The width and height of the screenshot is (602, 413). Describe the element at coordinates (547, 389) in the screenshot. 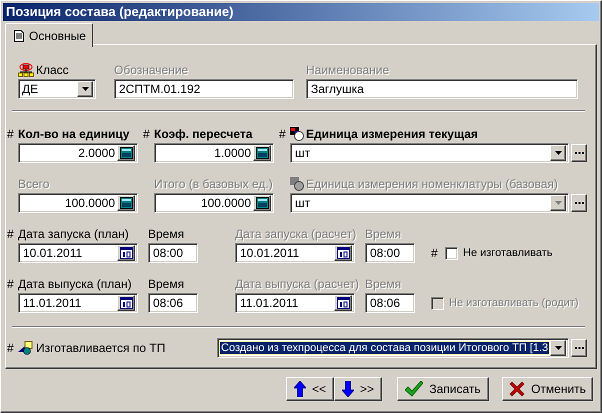

I see `cancel-button: Отменить` at that location.